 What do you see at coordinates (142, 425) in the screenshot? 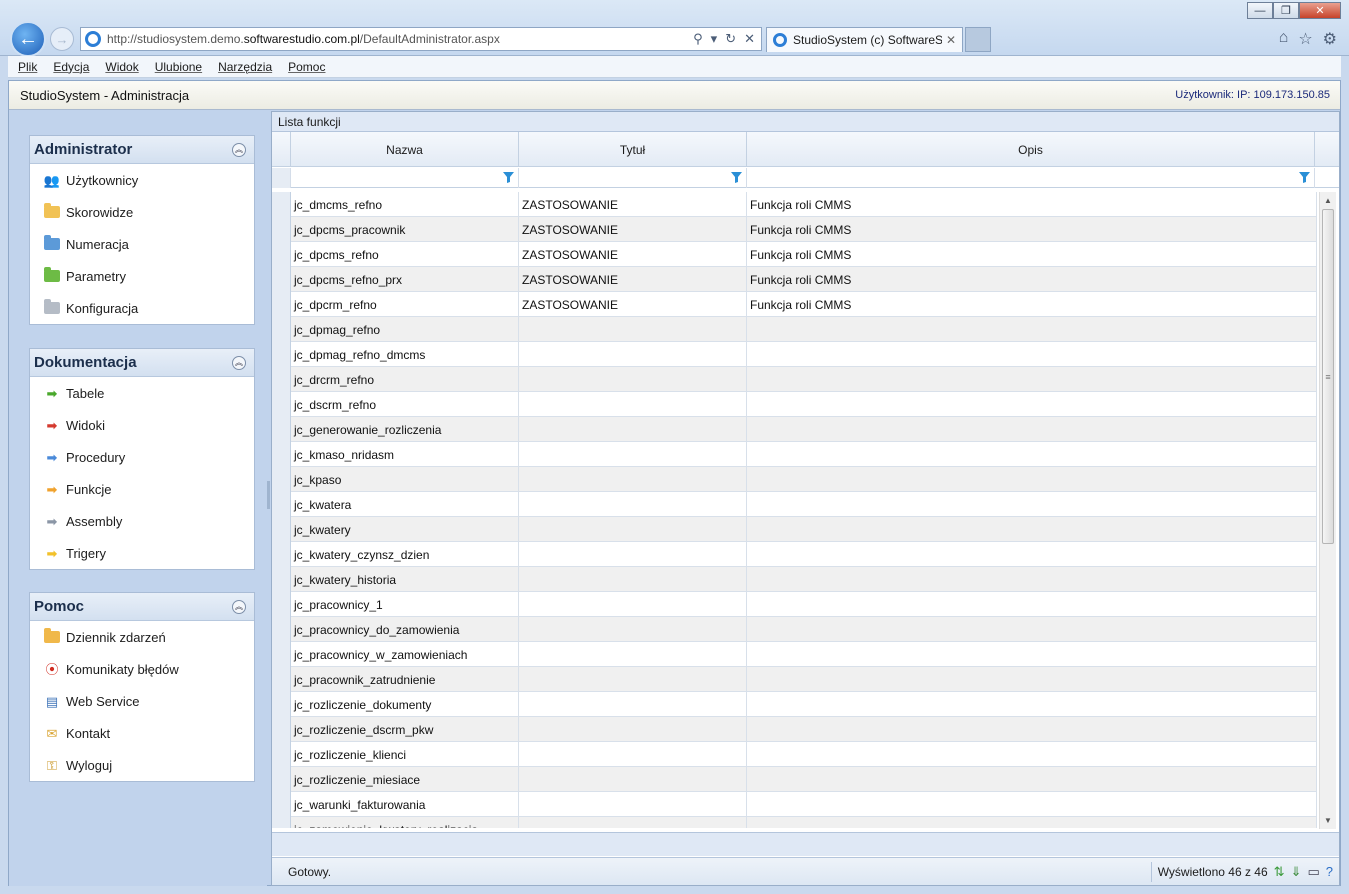
I see `sidebar-item-widoki: ➡ Widoki` at bounding box center [142, 425].